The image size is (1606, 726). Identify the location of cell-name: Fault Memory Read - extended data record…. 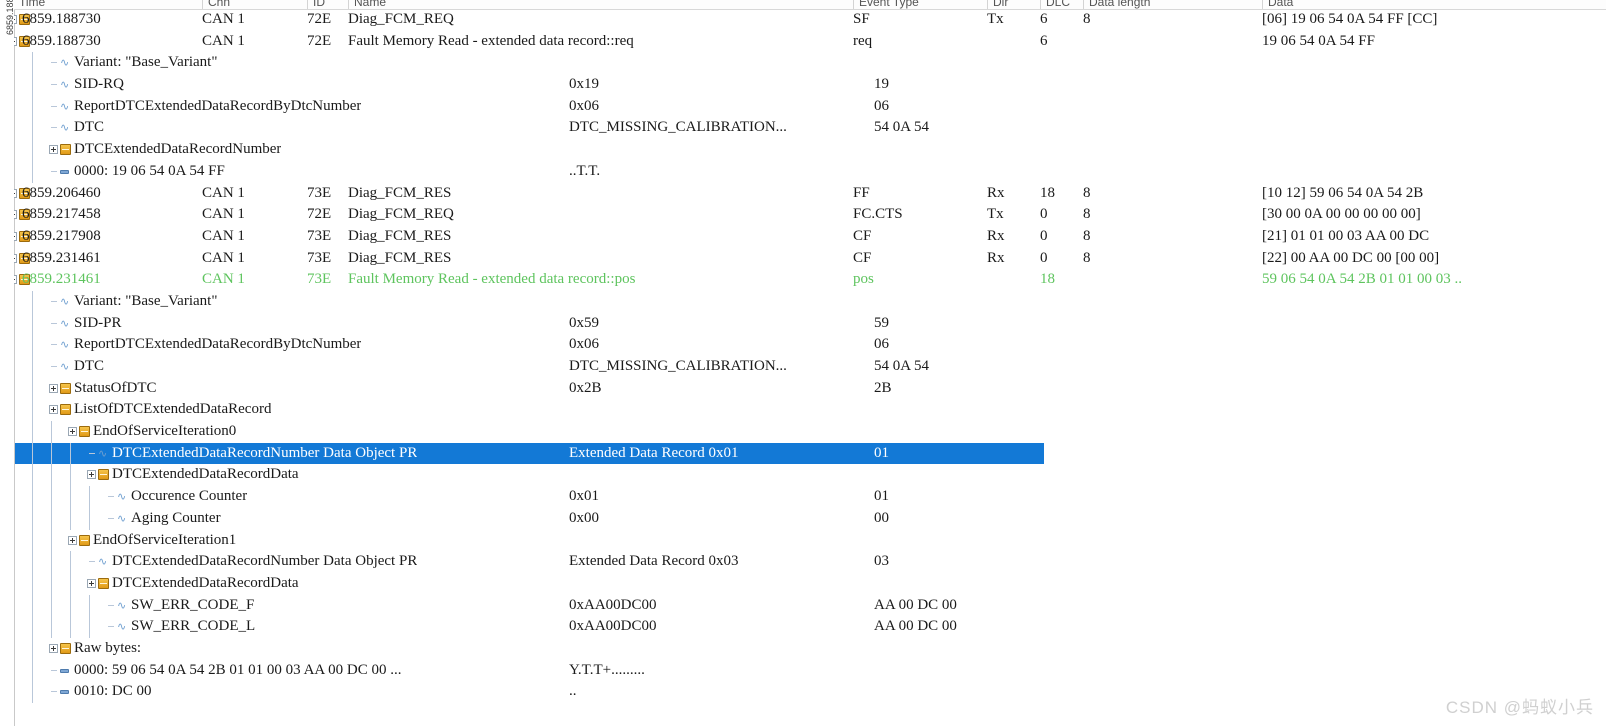
(491, 40).